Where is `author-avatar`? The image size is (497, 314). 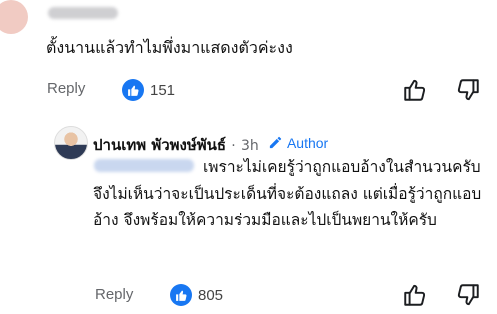 author-avatar is located at coordinates (71, 143).